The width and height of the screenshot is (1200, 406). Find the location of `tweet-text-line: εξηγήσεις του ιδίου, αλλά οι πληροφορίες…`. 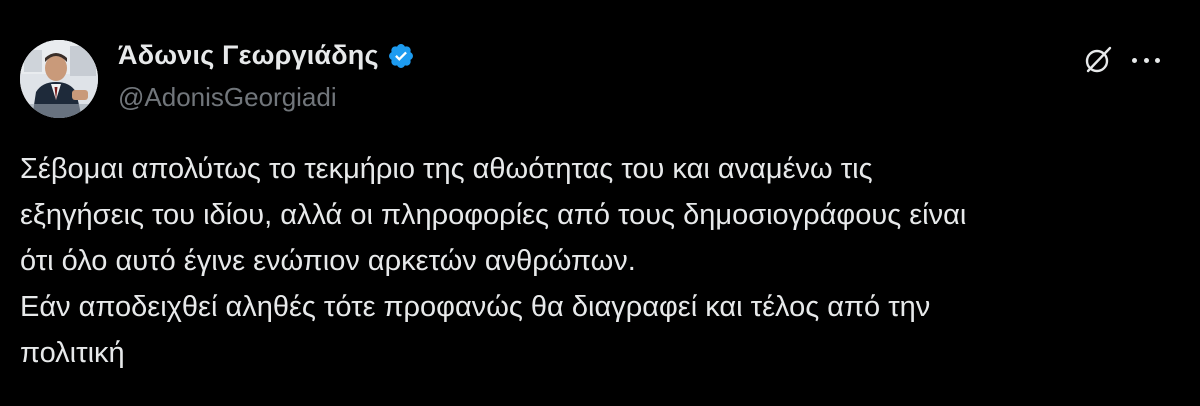

tweet-text-line: εξηγήσεις του ιδίου, αλλά οι πληροφορίες… is located at coordinates (493, 215).